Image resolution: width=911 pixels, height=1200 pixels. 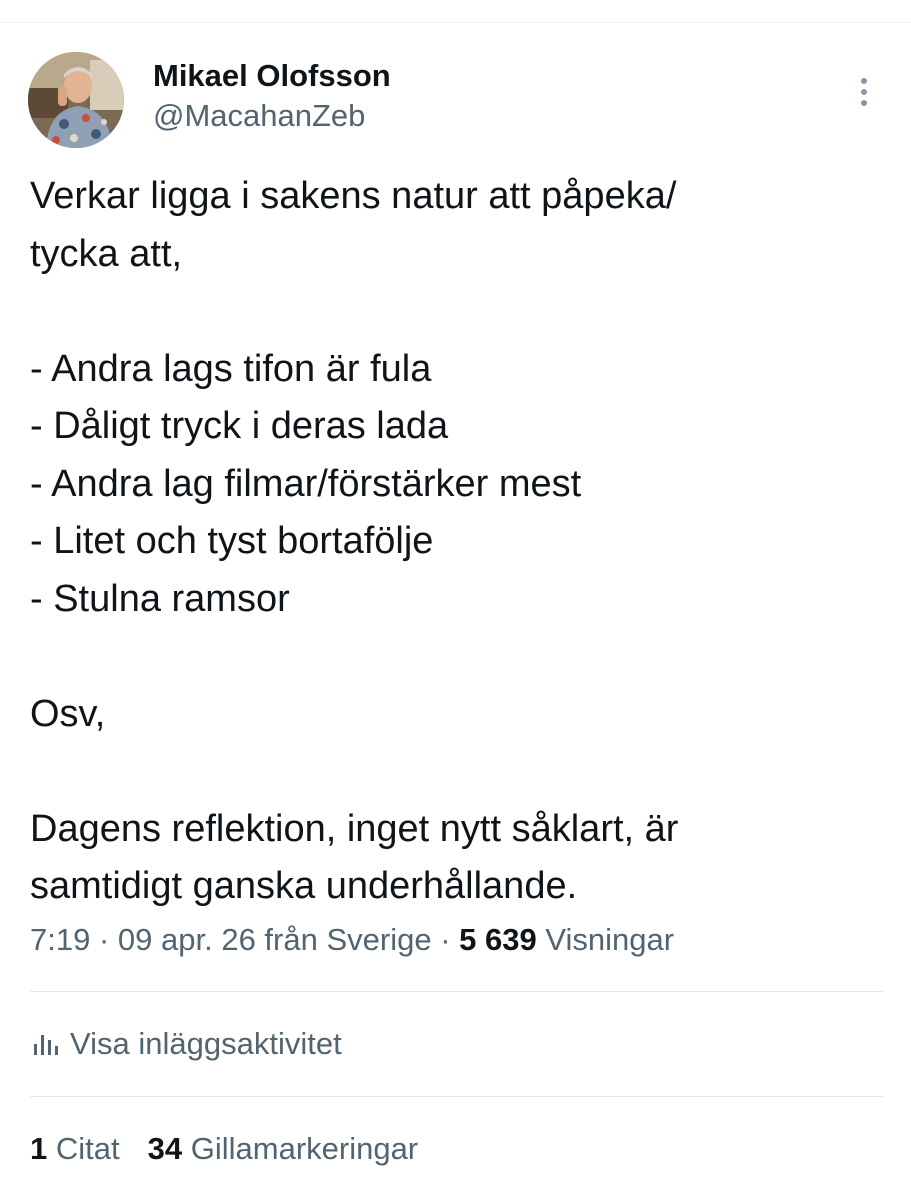 What do you see at coordinates (165, 1148) in the screenshot?
I see `likes-count: 34` at bounding box center [165, 1148].